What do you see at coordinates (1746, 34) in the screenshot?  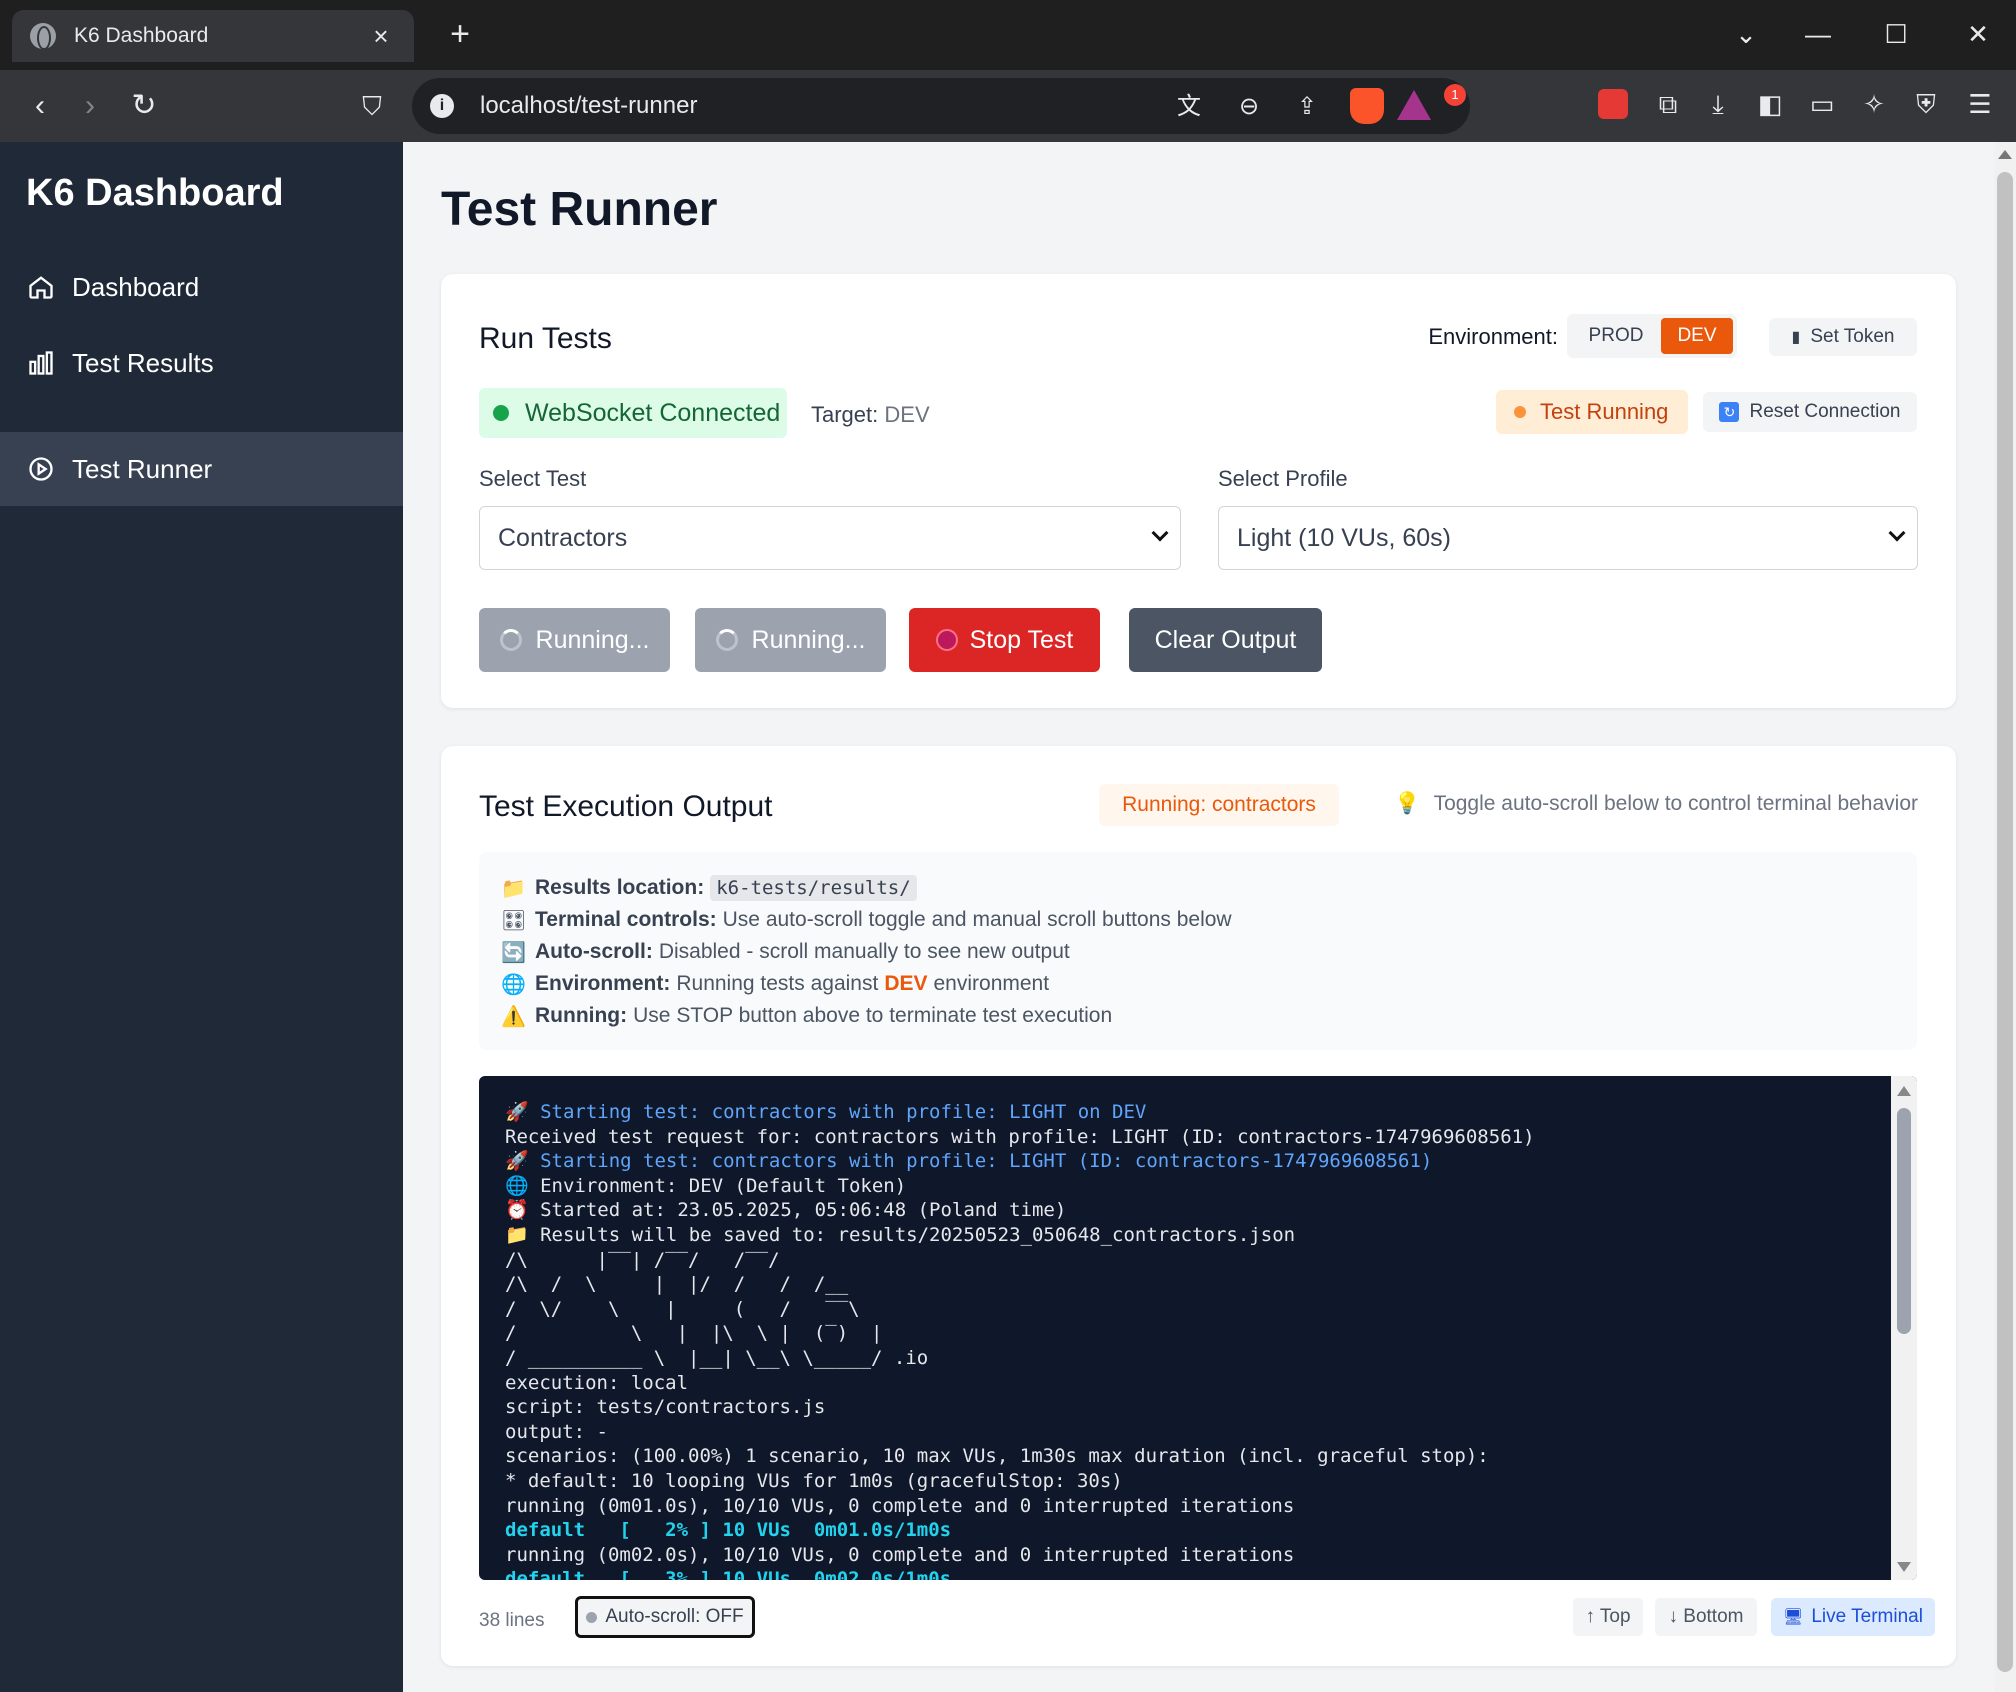 I see `tab-search-chevron-icon: ⌄` at bounding box center [1746, 34].